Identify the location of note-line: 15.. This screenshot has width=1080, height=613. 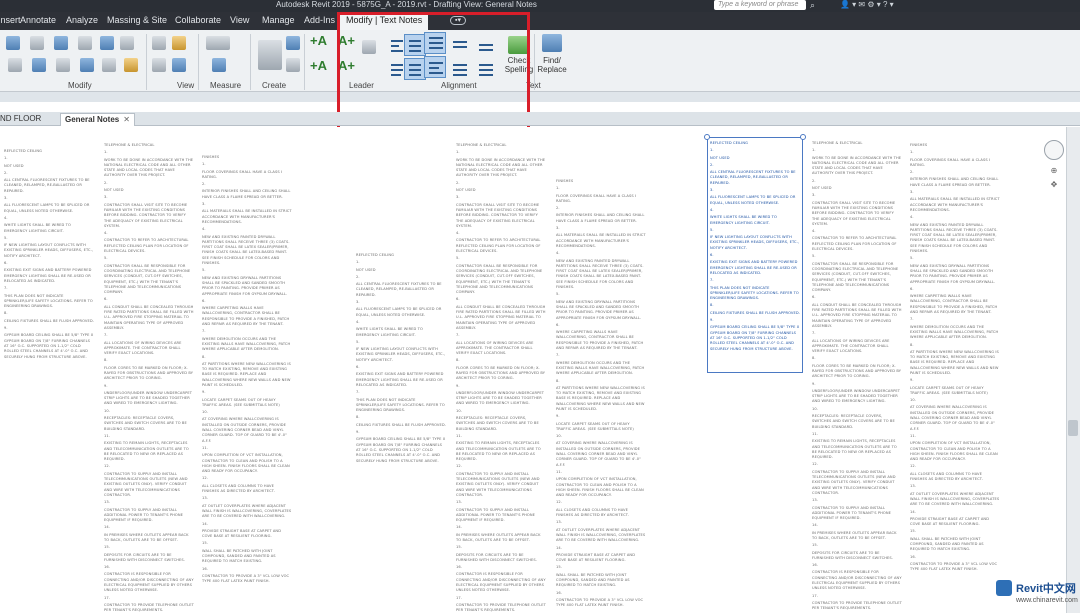
(205, 543).